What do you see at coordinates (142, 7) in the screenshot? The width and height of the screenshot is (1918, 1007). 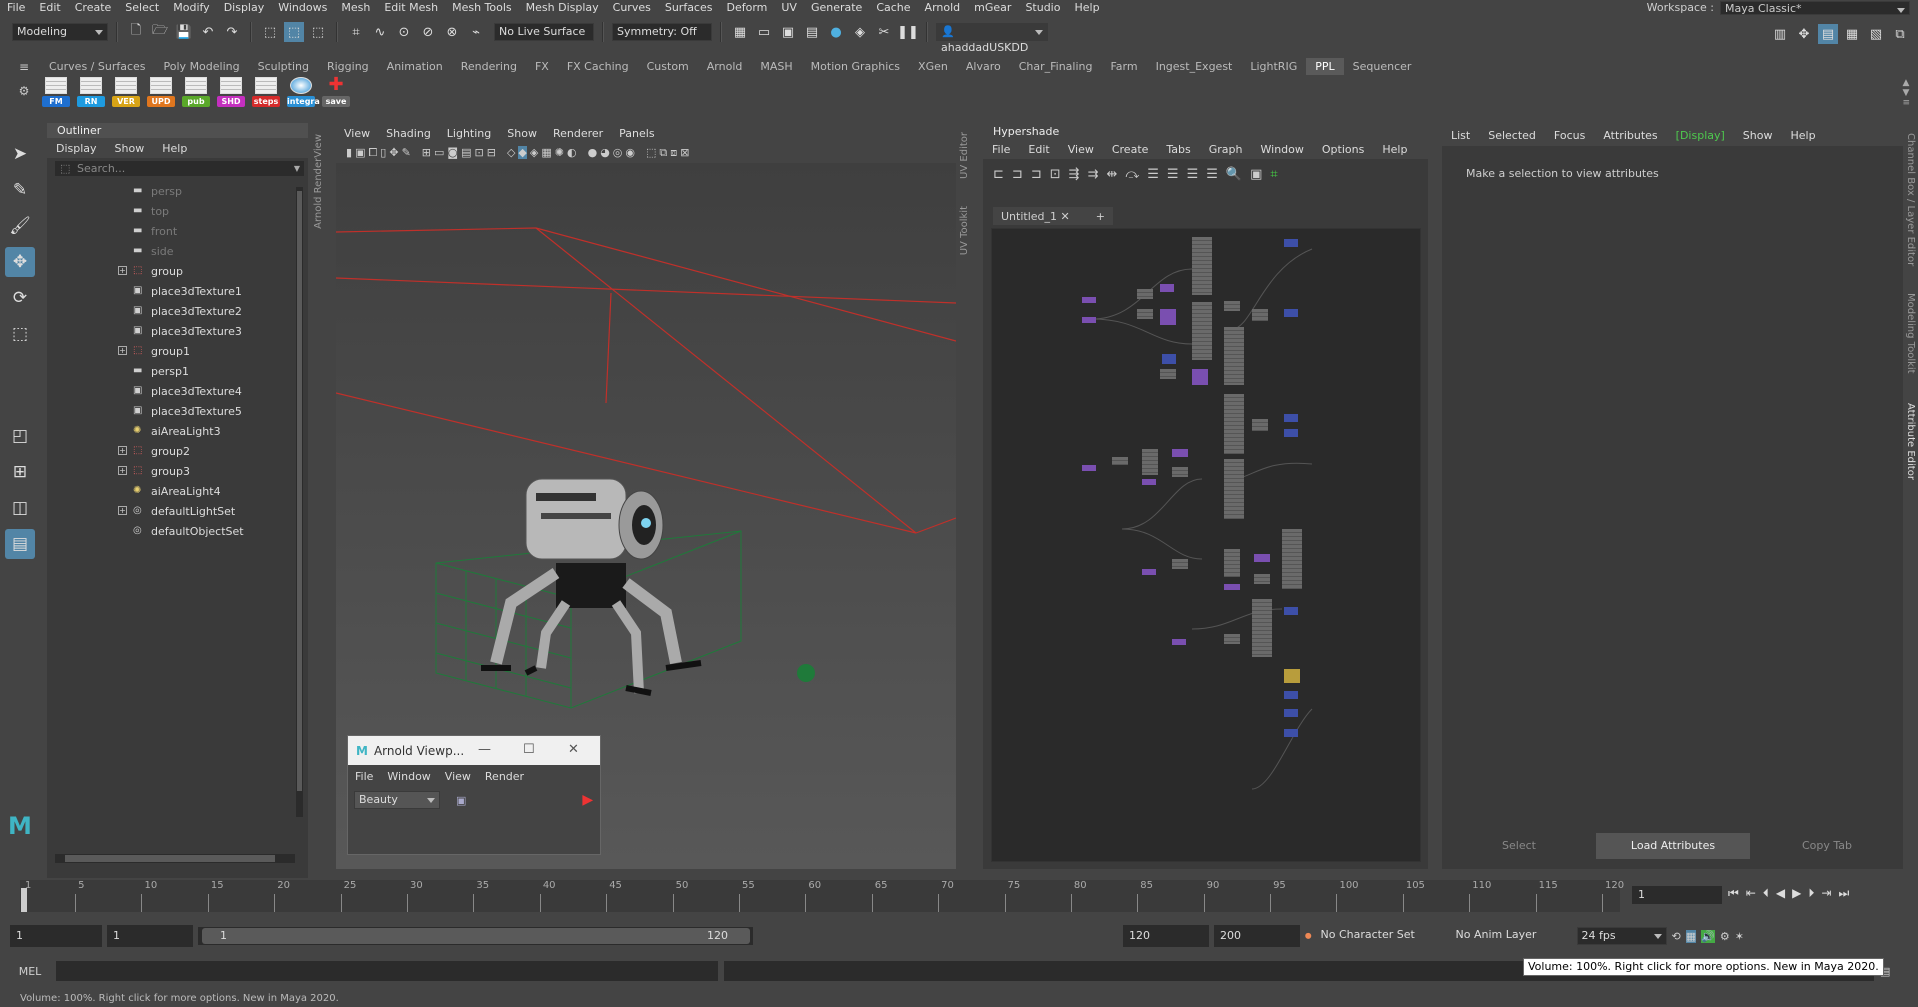 I see `menu-select: Select` at bounding box center [142, 7].